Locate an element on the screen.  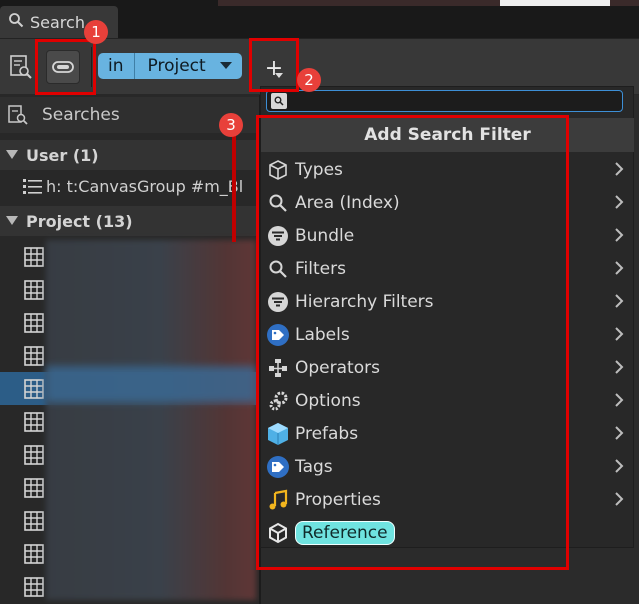
saved-searches-button is located at coordinates (21, 67).